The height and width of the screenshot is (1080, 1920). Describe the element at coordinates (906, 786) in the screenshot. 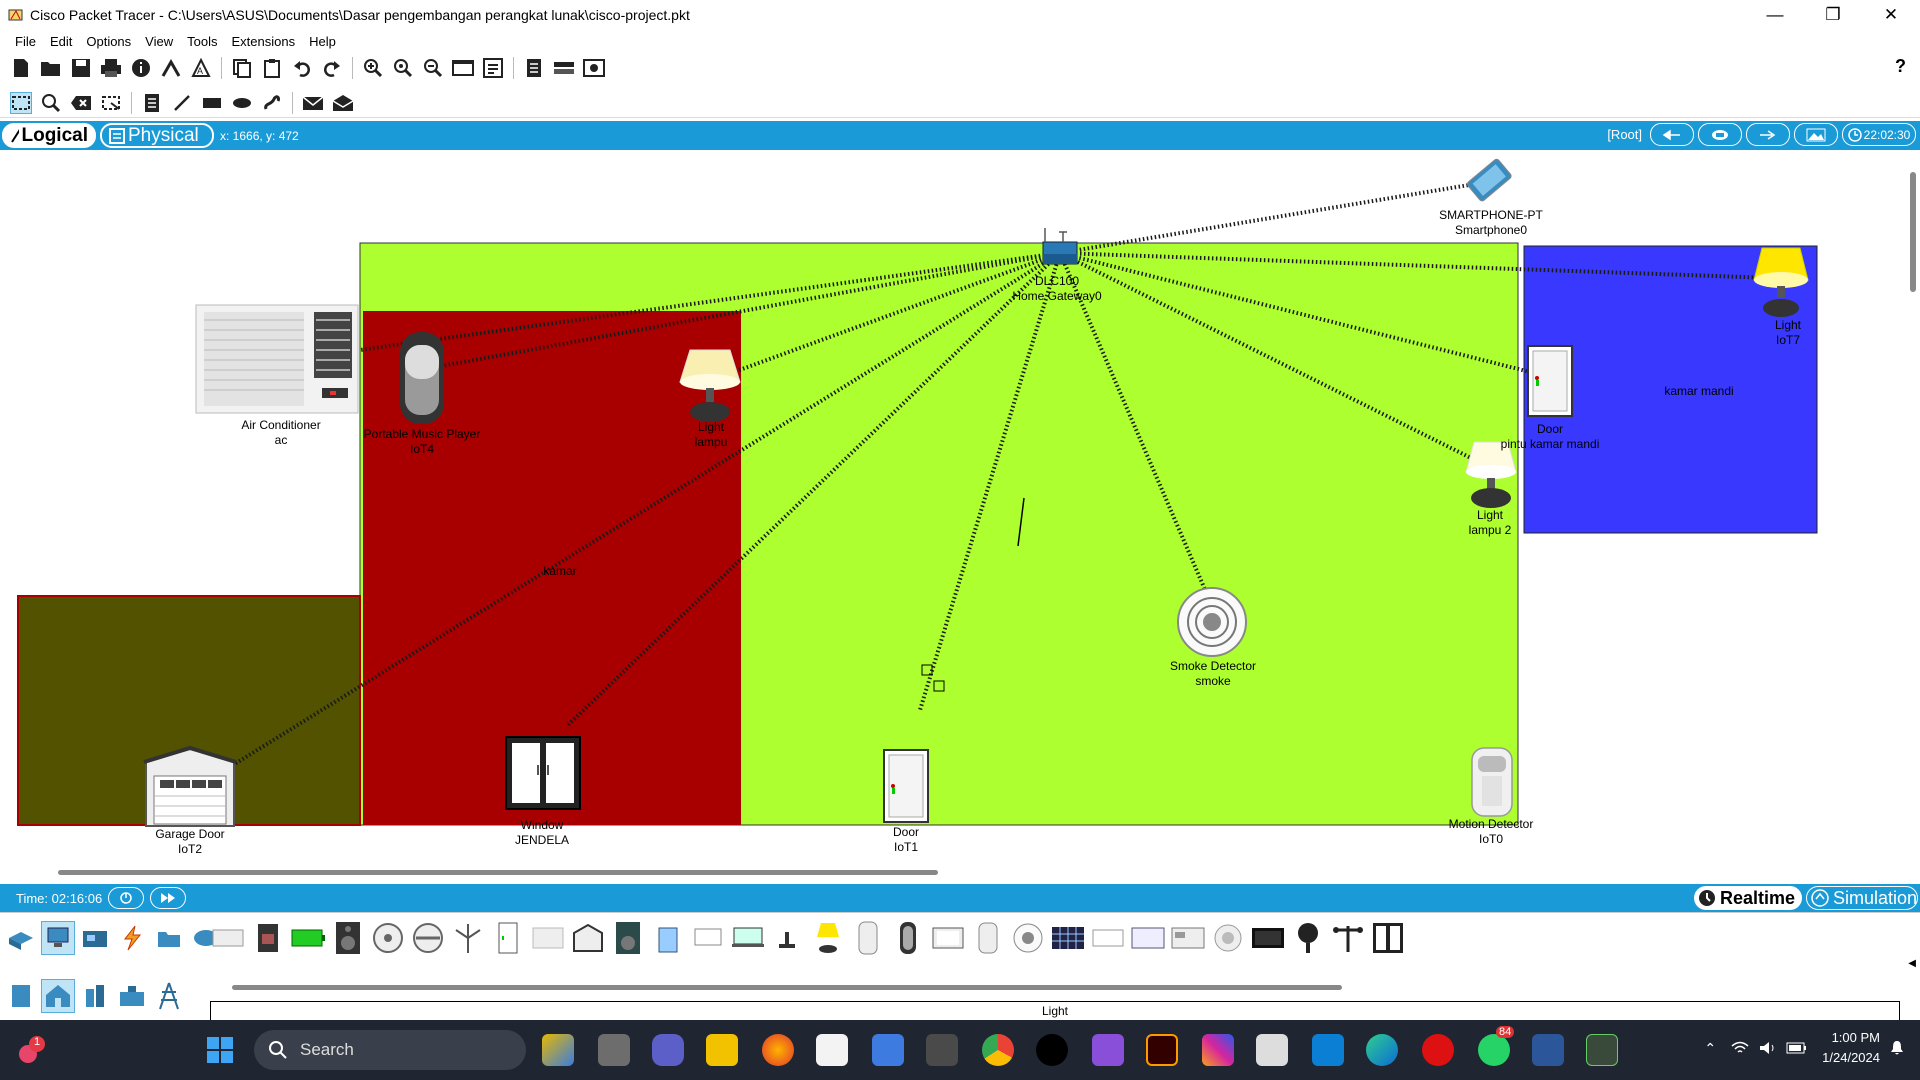

I see `door-iot1-icon` at that location.